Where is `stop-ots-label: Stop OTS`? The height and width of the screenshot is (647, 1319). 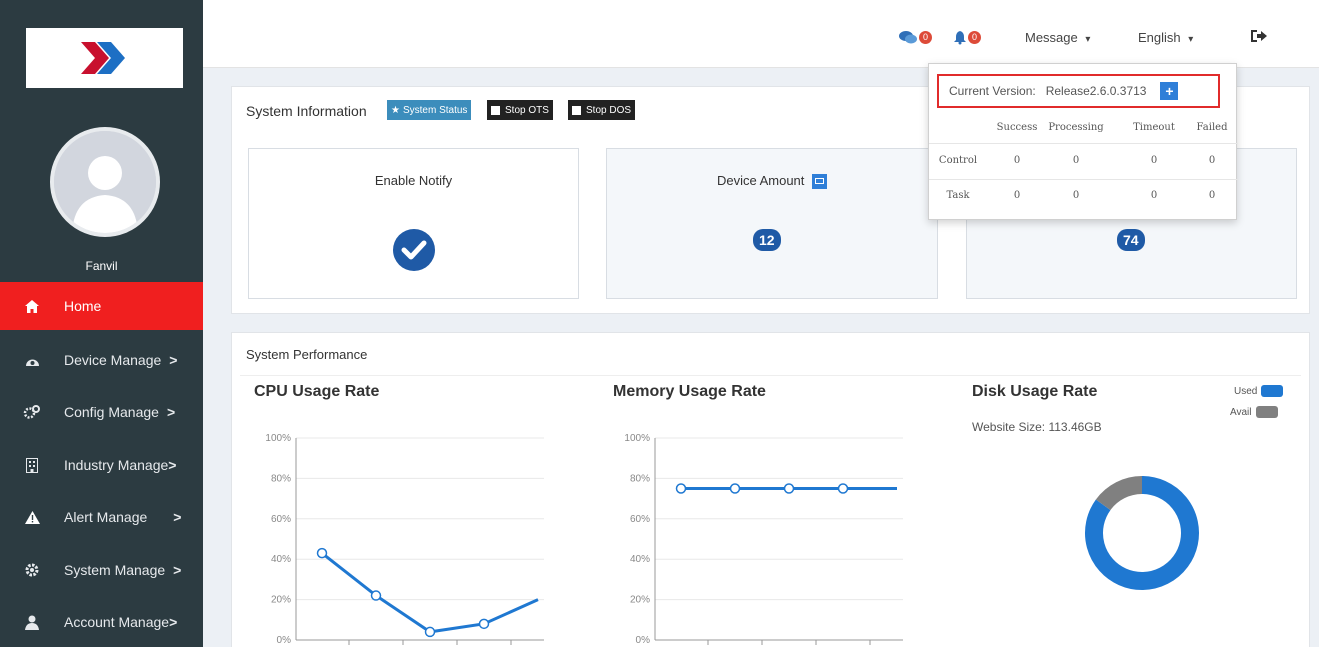
stop-ots-label: Stop OTS is located at coordinates (527, 110).